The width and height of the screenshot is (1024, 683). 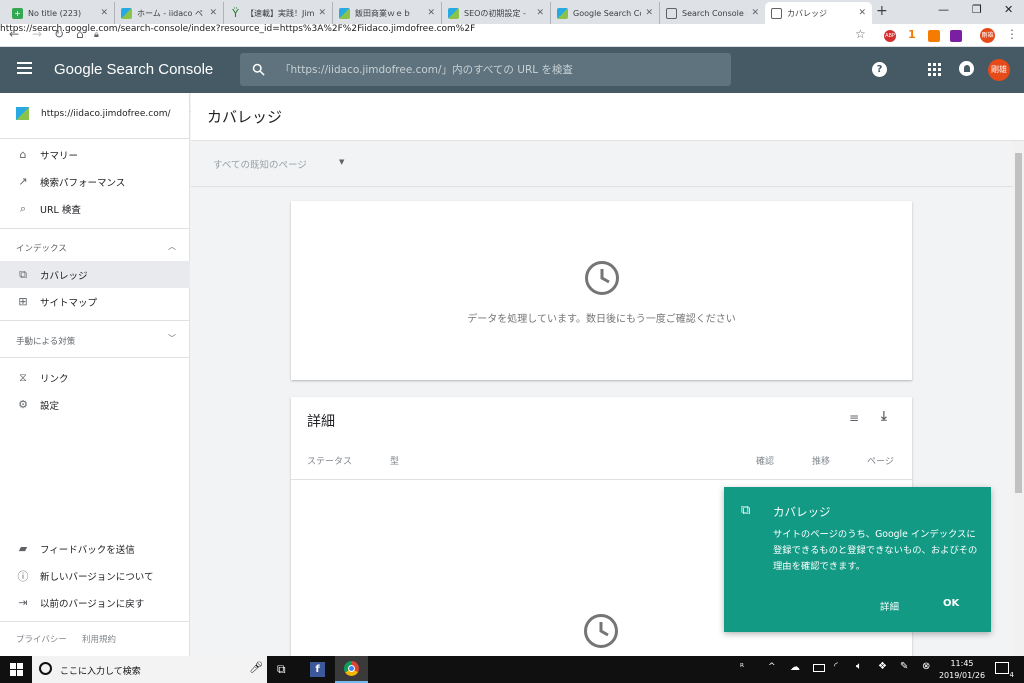 I want to click on filter-icon: ≡, so click(x=854, y=418).